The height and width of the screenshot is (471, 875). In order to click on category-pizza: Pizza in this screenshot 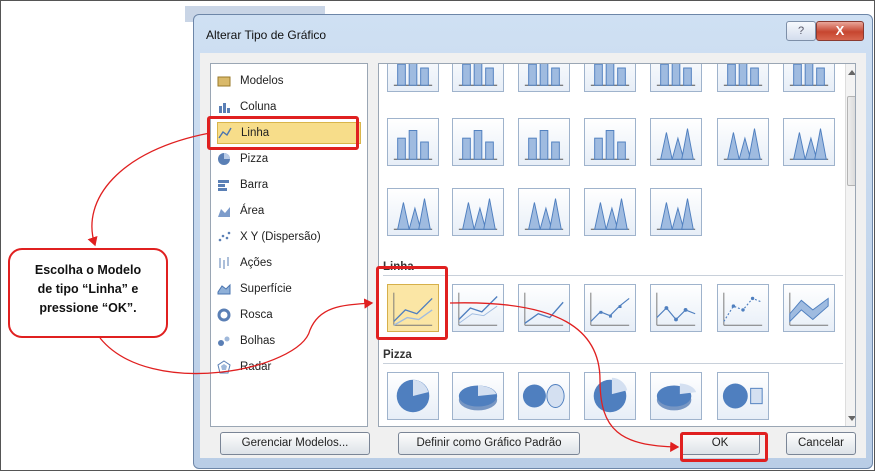, I will do `click(289, 159)`.